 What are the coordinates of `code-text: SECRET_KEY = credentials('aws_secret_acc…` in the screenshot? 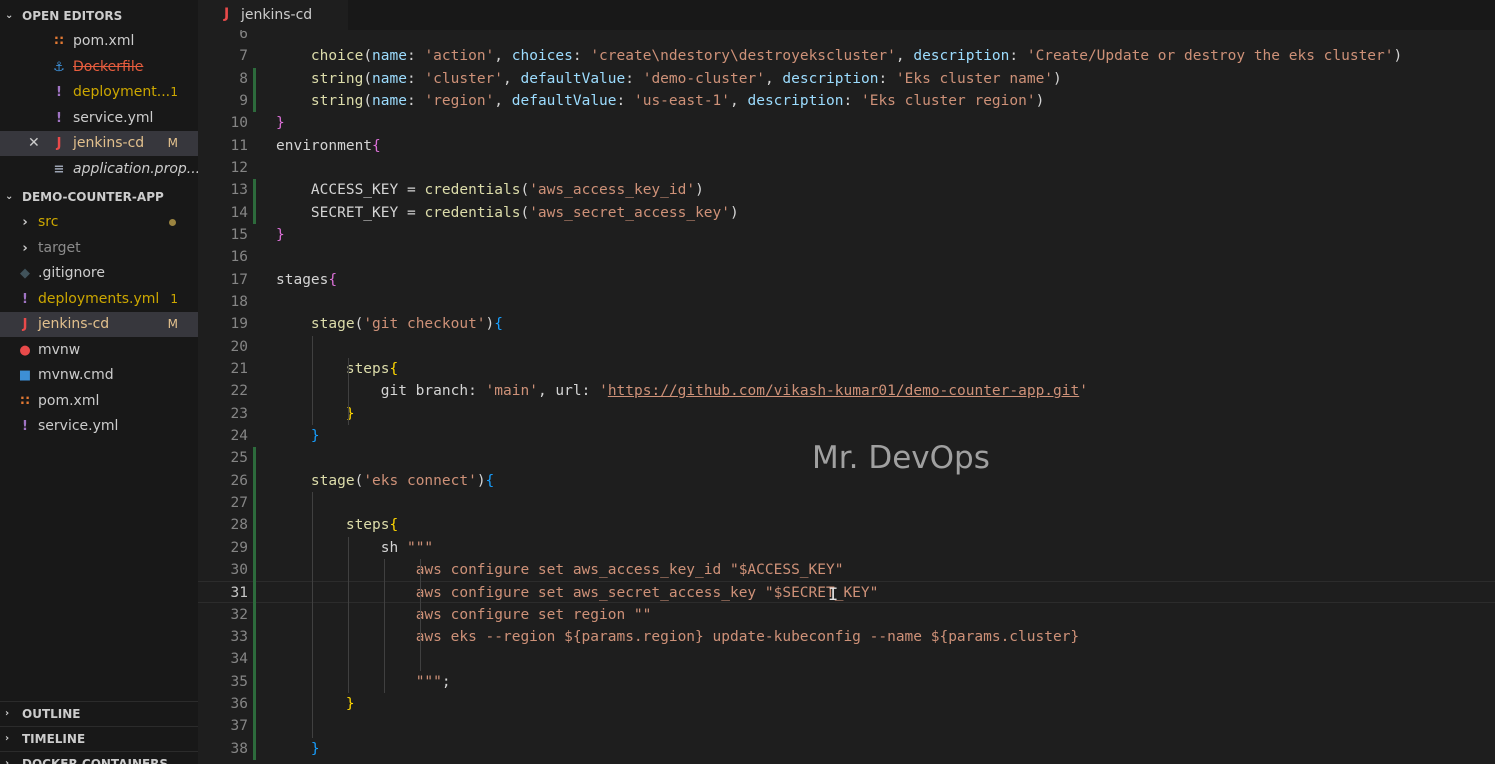 It's located at (507, 213).